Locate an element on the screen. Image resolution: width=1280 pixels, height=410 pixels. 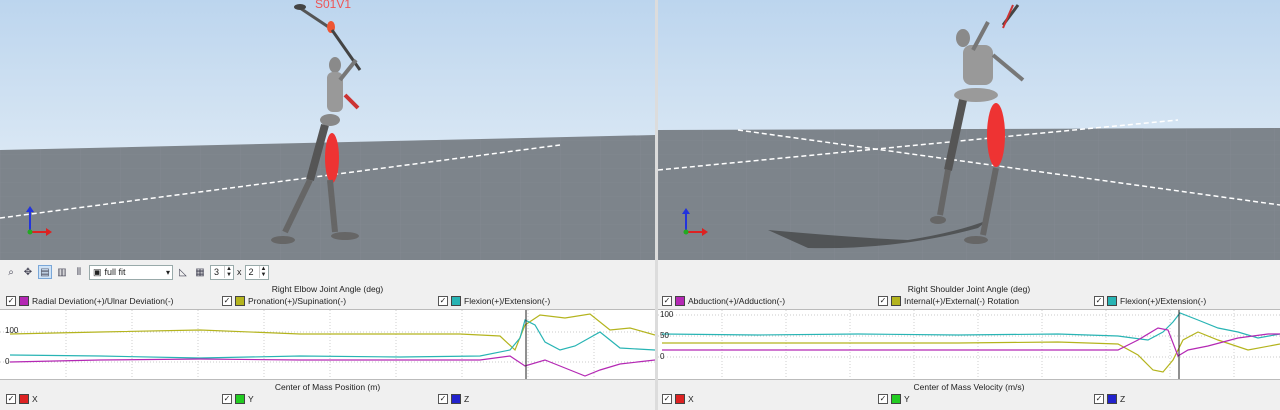
legend-item: ✓ Radial Deviation(+)/Ulnar Deviation(-) is located at coordinates (89, 301).